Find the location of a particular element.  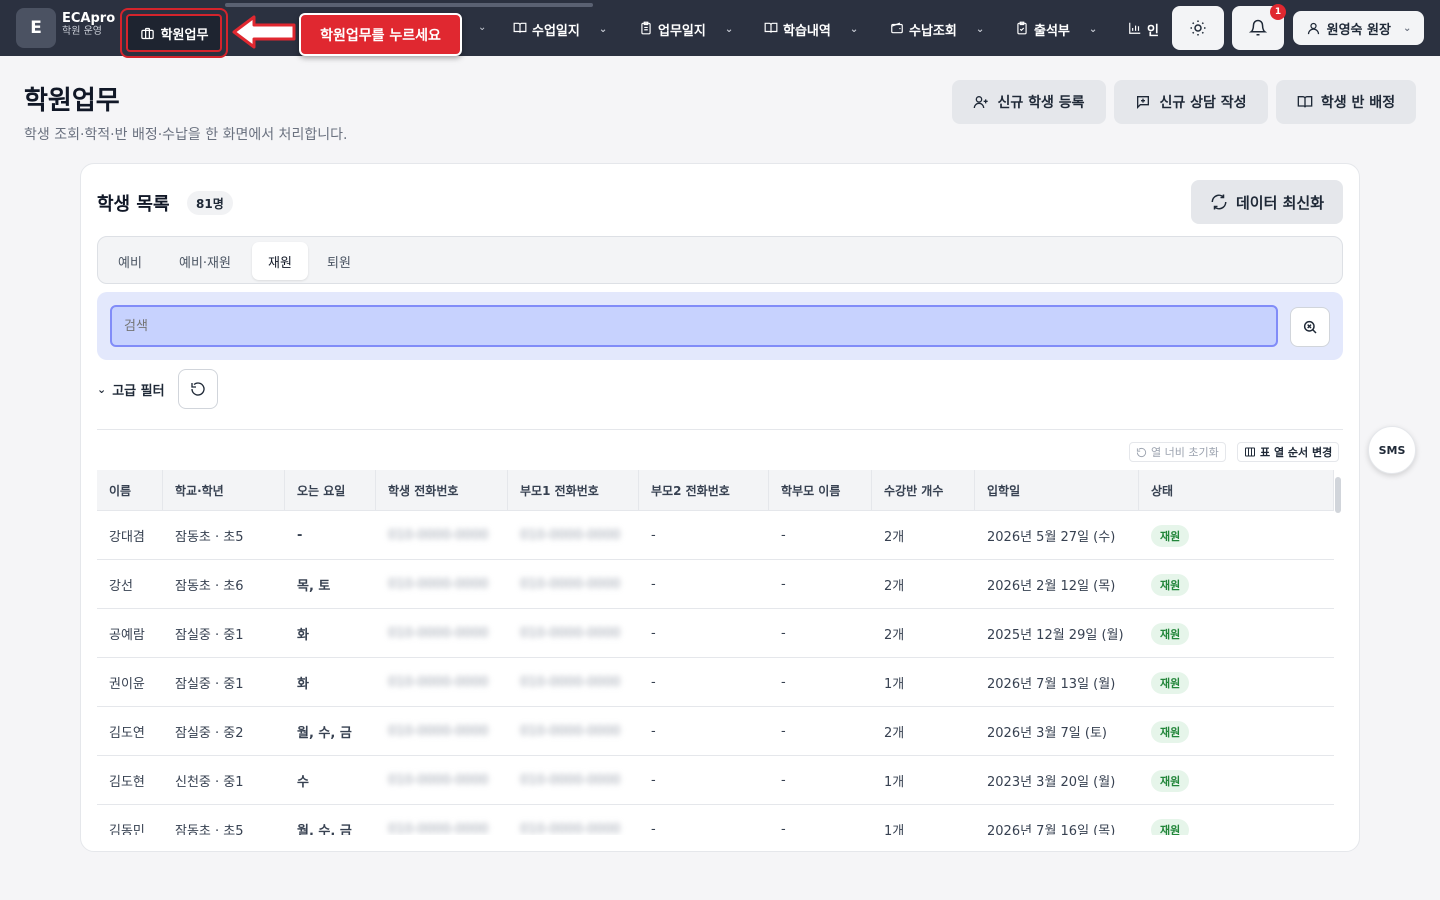

new-student-button: 신규 학생 등록 is located at coordinates (1029, 102).